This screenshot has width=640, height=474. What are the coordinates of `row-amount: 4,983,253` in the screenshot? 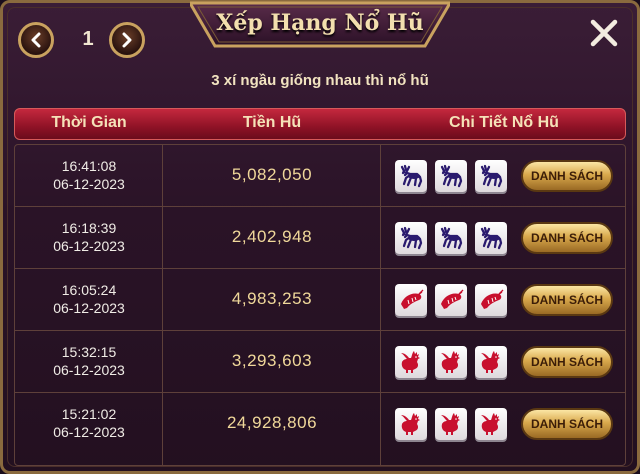 It's located at (272, 298).